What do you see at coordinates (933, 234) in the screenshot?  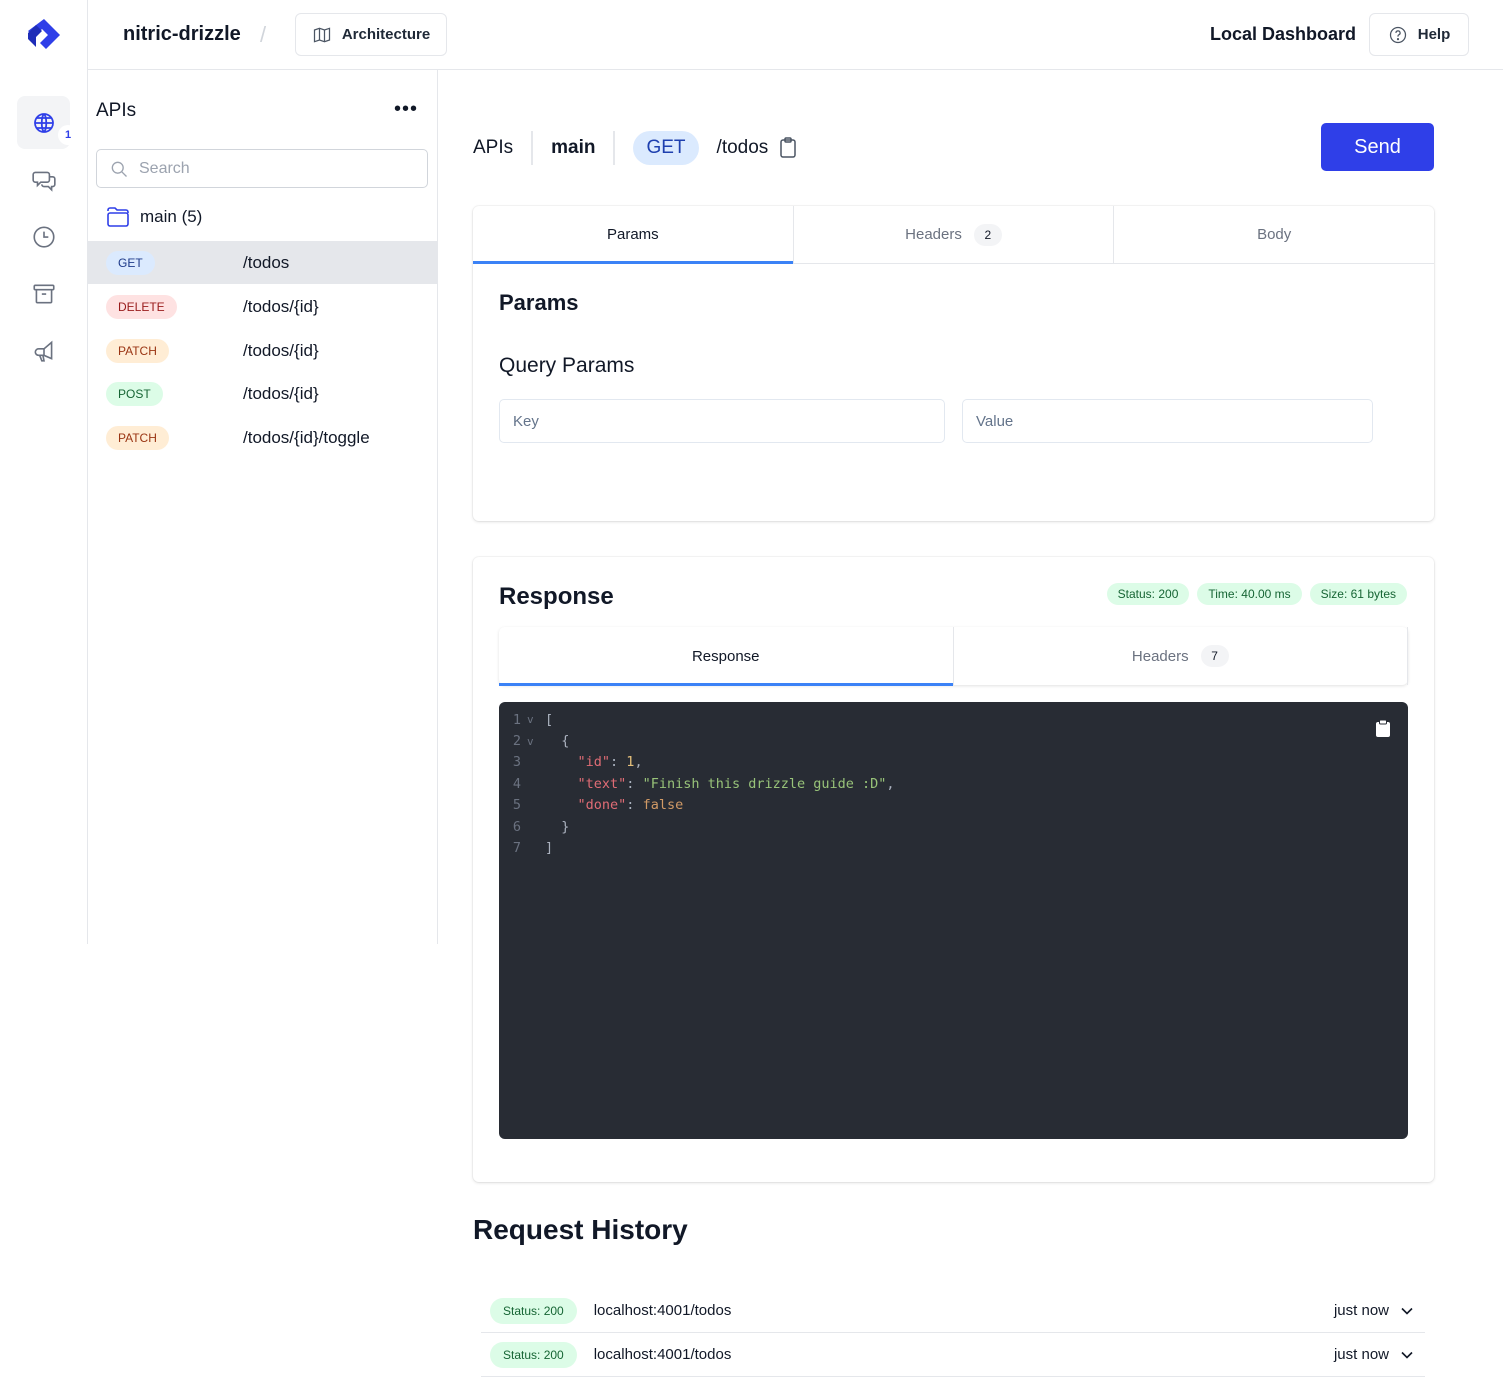 I see `tab-label: Headers` at bounding box center [933, 234].